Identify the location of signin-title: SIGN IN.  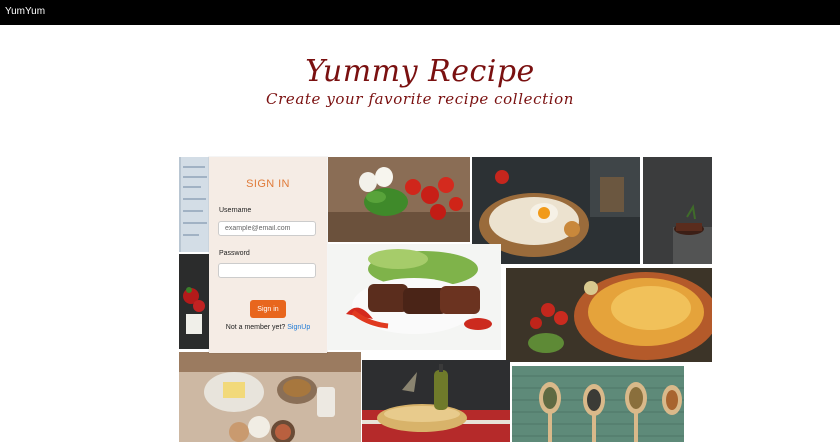
(268, 184).